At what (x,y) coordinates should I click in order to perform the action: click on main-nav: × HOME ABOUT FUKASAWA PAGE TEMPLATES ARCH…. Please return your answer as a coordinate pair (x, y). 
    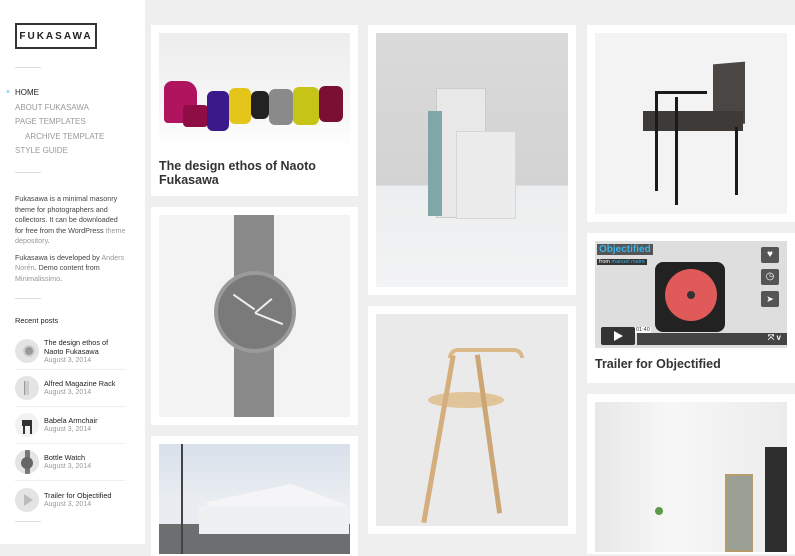
    Looking at the image, I should click on (55, 122).